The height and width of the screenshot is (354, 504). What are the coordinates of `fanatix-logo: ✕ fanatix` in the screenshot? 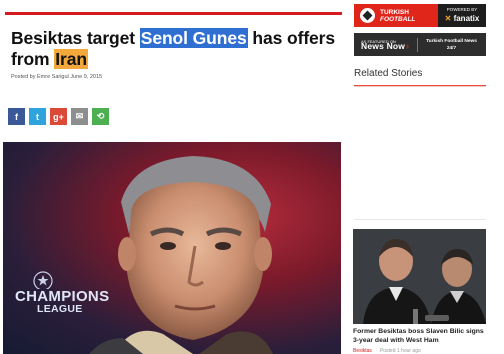 It's located at (462, 18).